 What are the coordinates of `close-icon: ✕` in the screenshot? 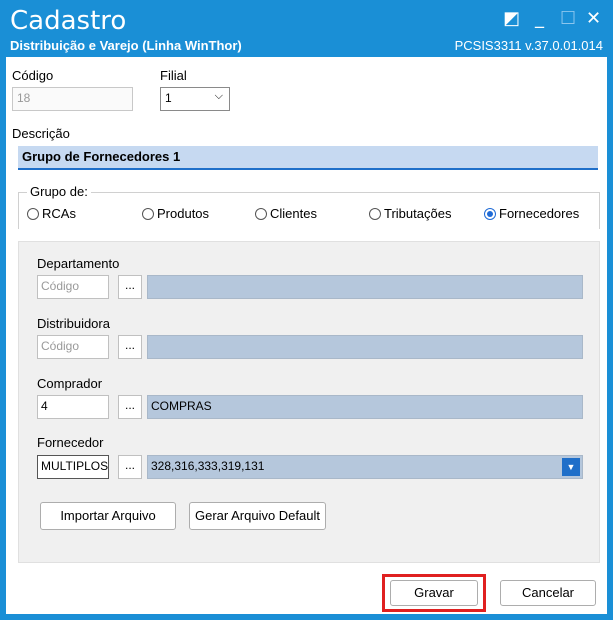 It's located at (593, 18).